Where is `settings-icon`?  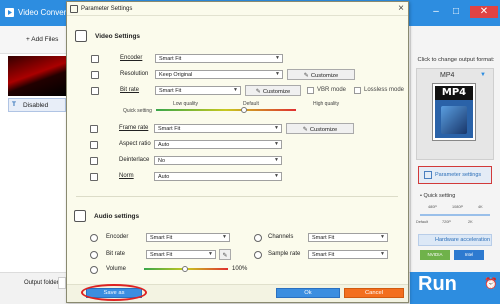
settings-icon is located at coordinates (428, 175).